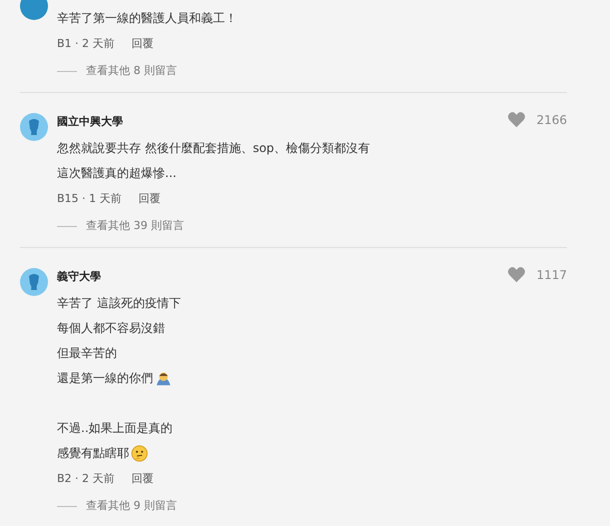 This screenshot has height=526, width=610. I want to click on comment-meta: B1 · 2 天前, so click(86, 44).